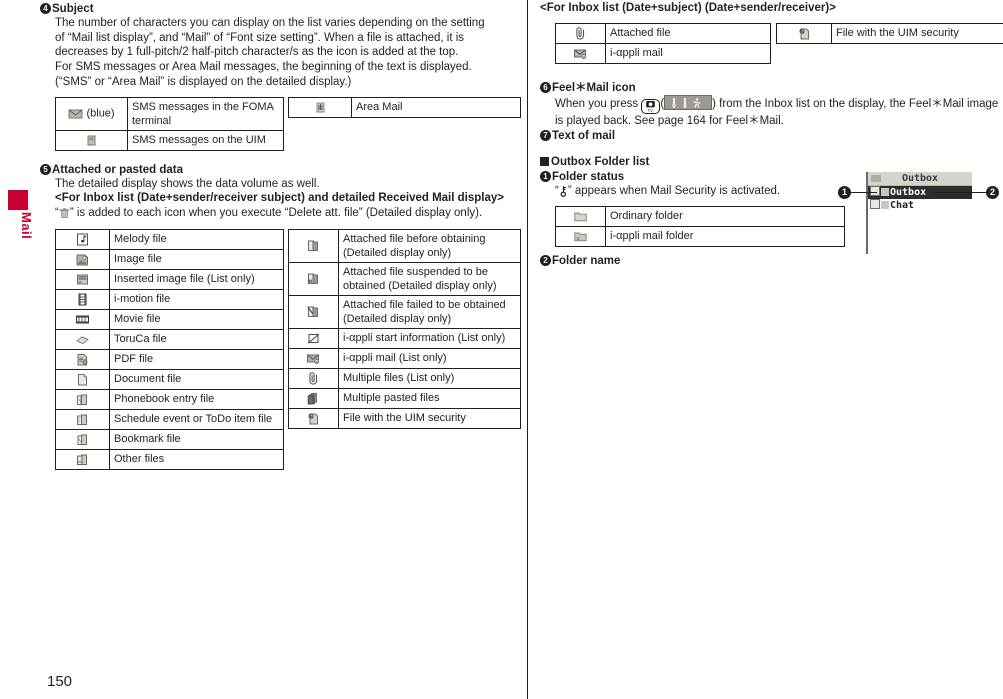 The image size is (1003, 699). Describe the element at coordinates (651, 110) in the screenshot. I see `svg-text: TV` at that location.